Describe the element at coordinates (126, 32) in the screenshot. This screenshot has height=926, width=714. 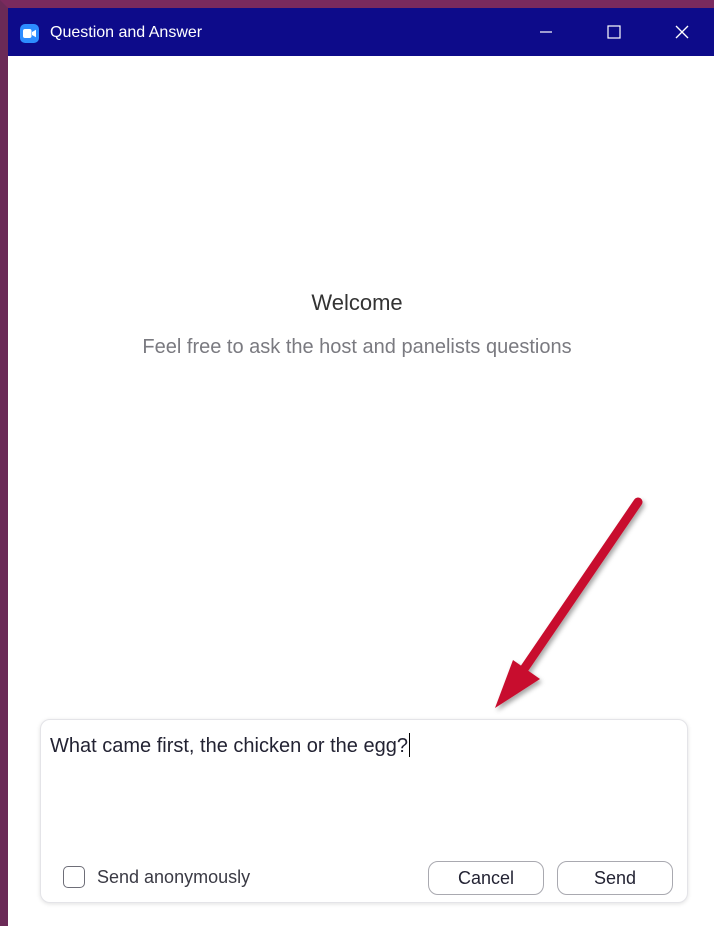
I see `window-title: Question and Answer` at that location.